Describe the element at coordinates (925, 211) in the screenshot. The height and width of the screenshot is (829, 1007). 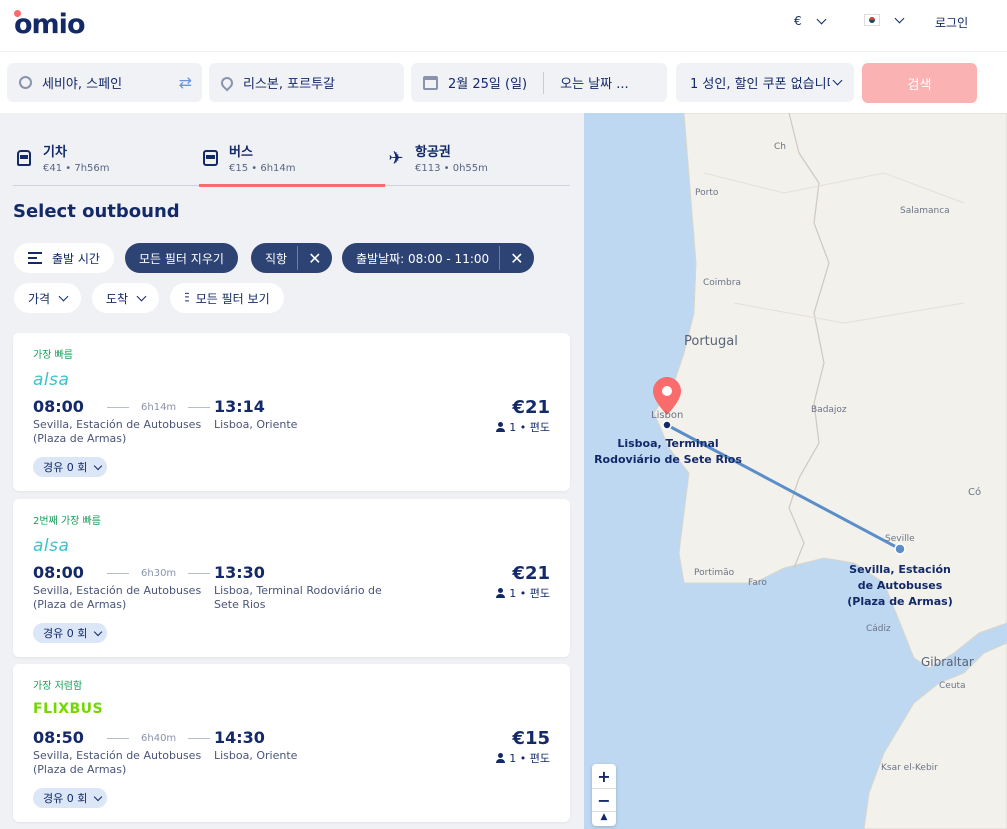
I see `map-label-salamanca: Salamanca` at that location.